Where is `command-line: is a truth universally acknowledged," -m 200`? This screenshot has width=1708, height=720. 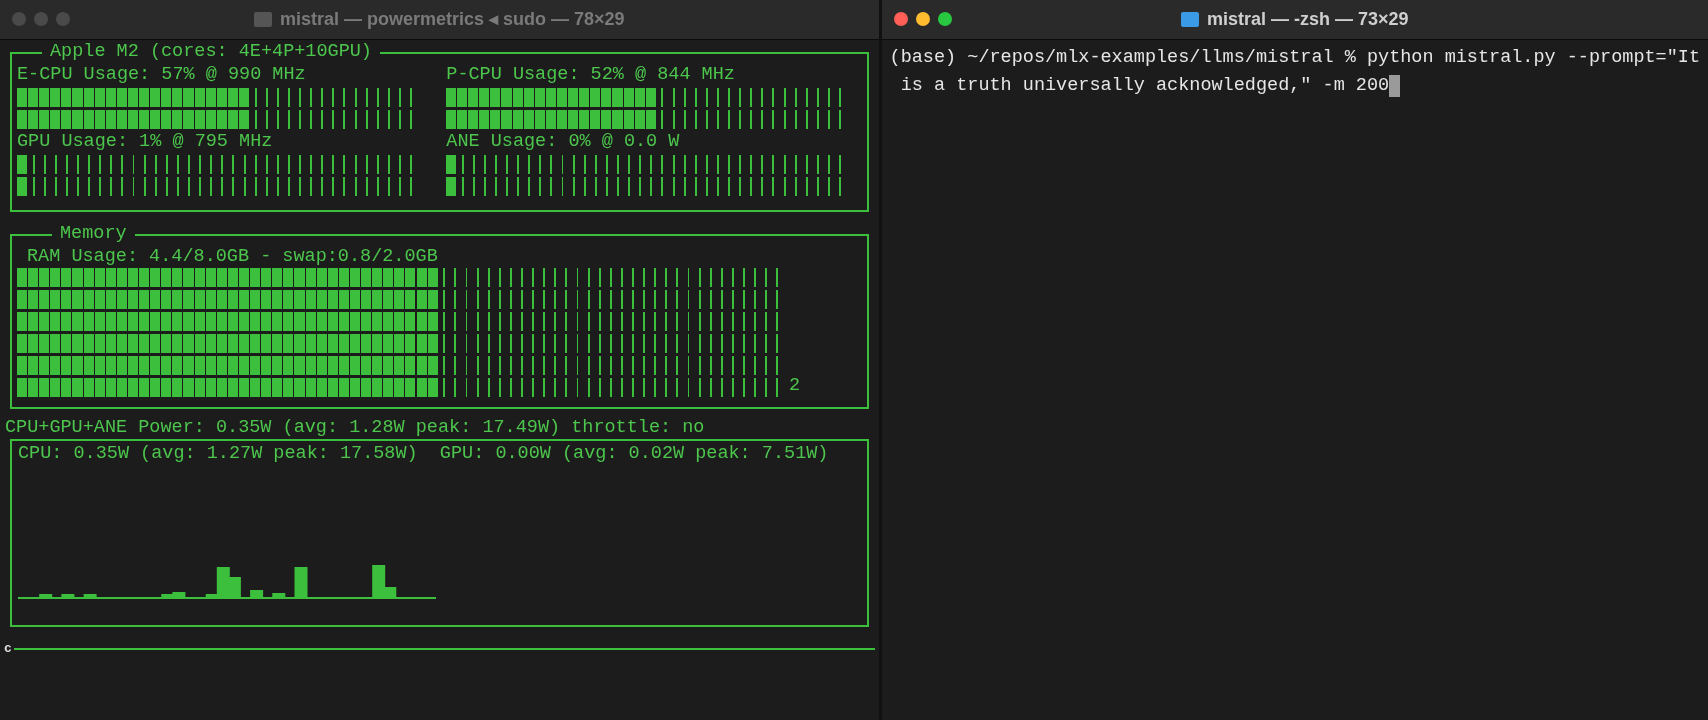
command-line: is a truth universally acknowledged," -m 200 is located at coordinates (1144, 86).